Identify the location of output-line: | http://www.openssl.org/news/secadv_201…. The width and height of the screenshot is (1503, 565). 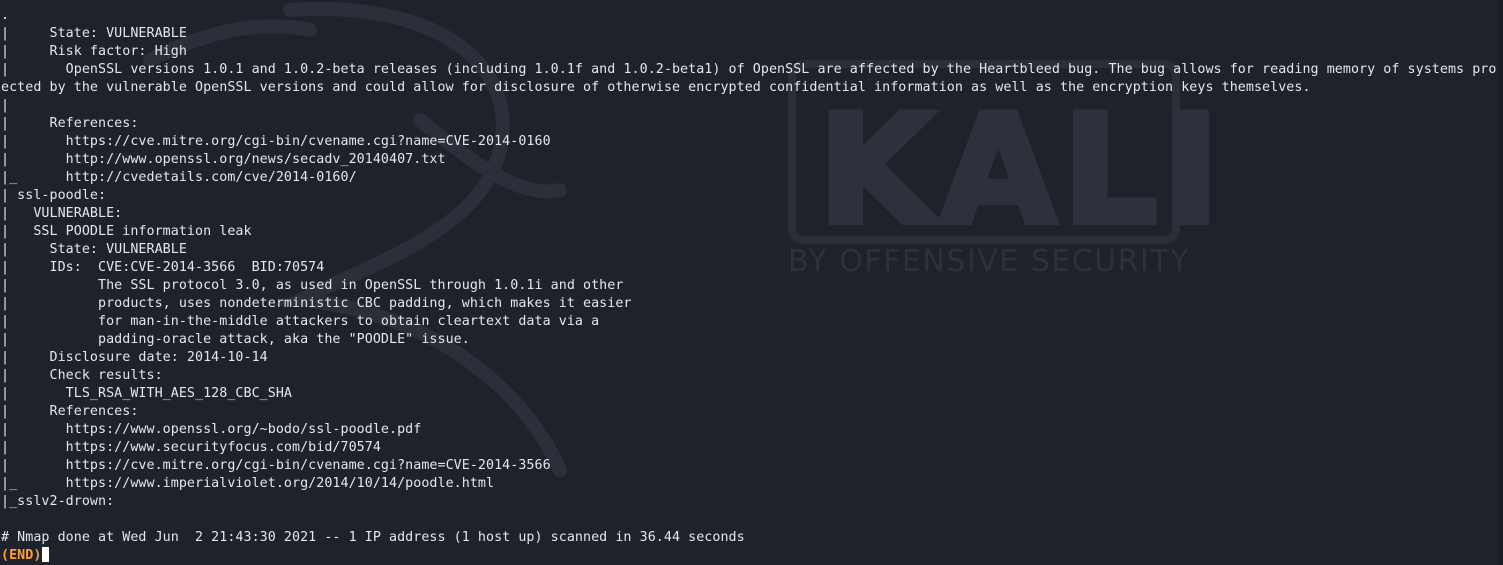
(223, 159).